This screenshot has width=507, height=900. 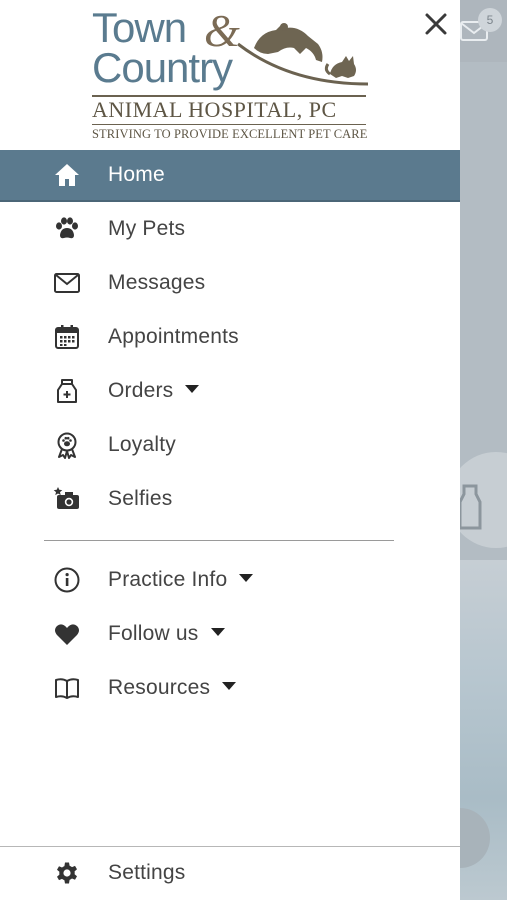 What do you see at coordinates (67, 337) in the screenshot?
I see `calendar-icon` at bounding box center [67, 337].